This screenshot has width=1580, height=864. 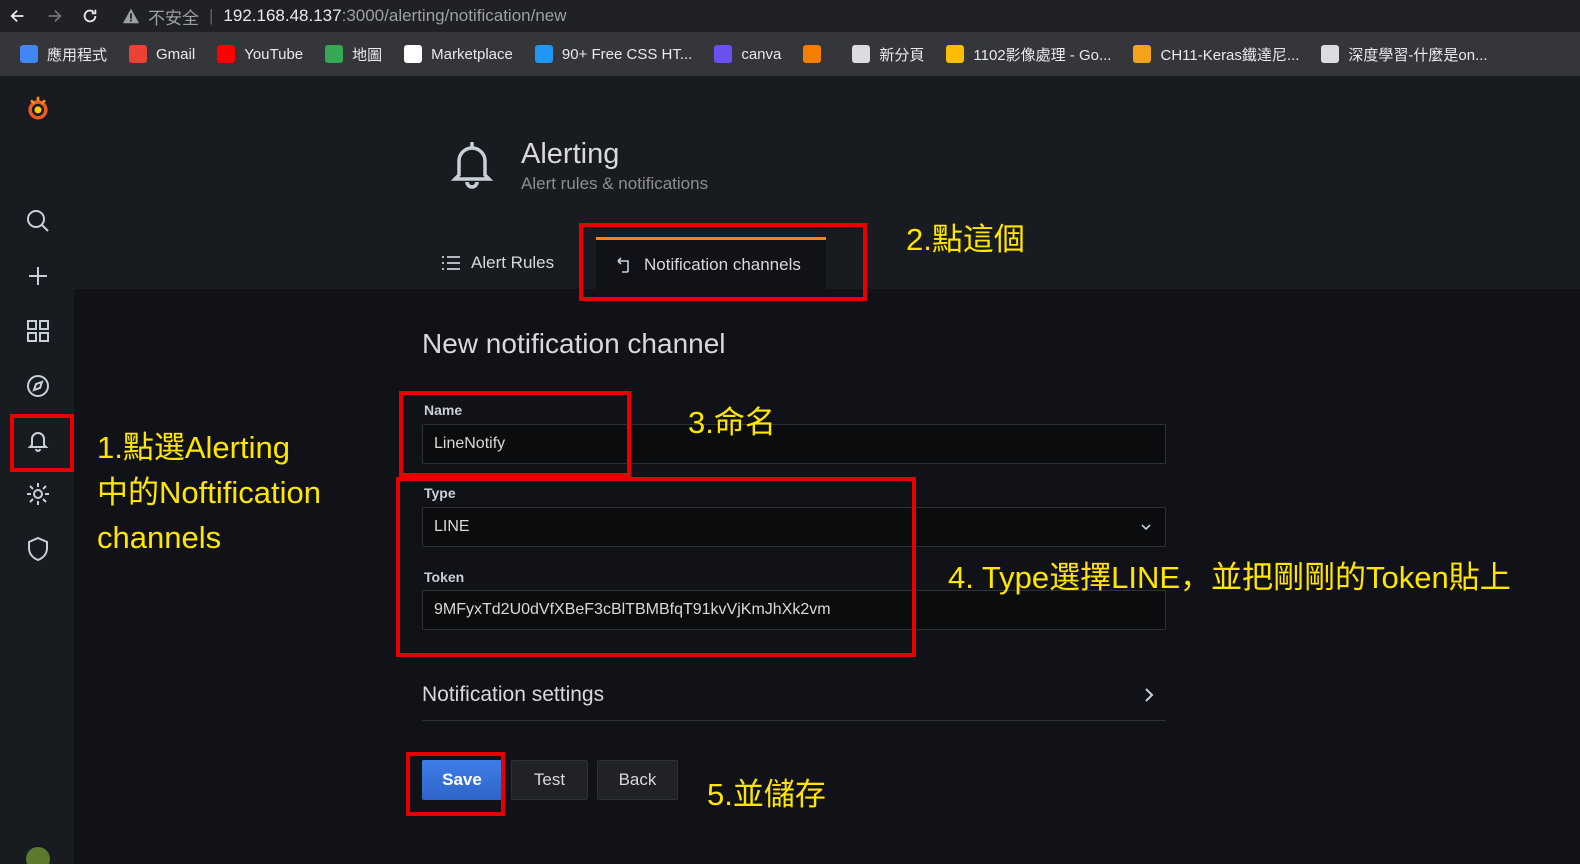 I want to click on dashboards-icon, so click(x=38, y=331).